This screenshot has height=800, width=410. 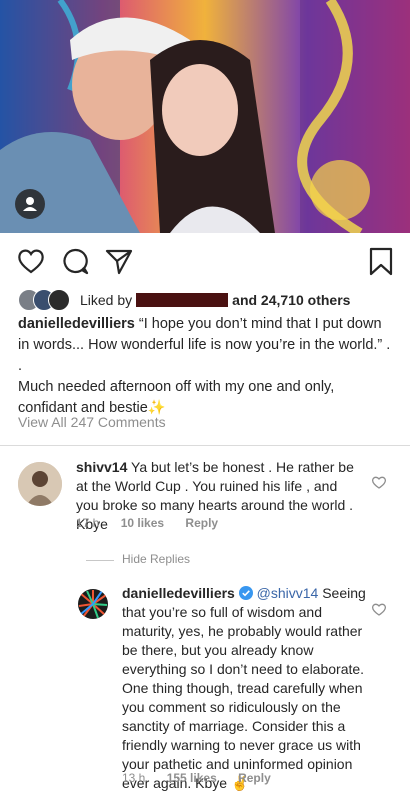 I want to click on hide-replies-button: Hide Replies, so click(x=156, y=559).